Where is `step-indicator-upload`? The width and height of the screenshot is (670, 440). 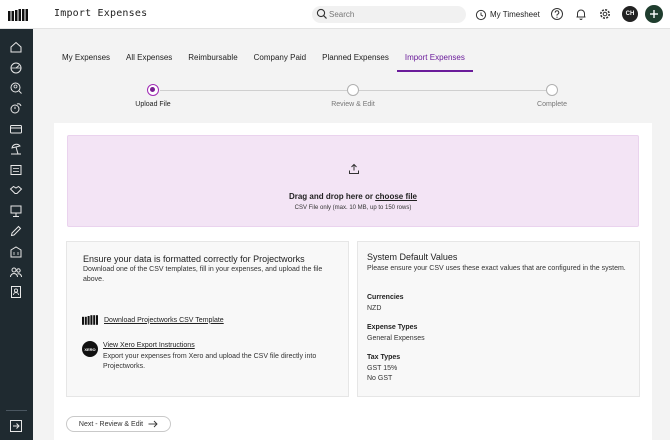 step-indicator-upload is located at coordinates (153, 90).